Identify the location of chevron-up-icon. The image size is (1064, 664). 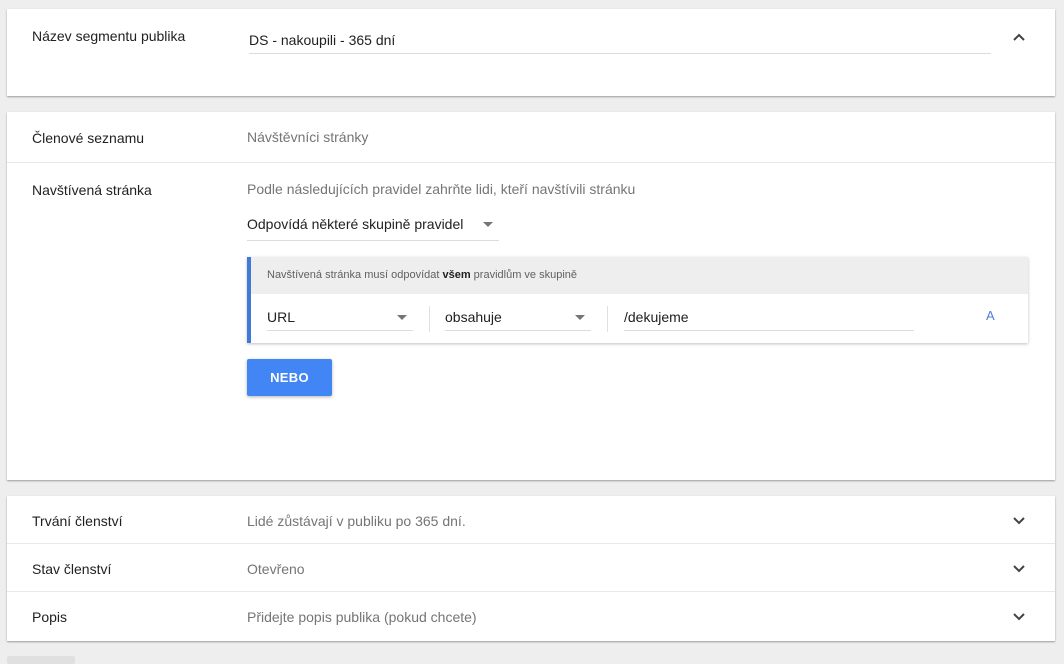
(1019, 37).